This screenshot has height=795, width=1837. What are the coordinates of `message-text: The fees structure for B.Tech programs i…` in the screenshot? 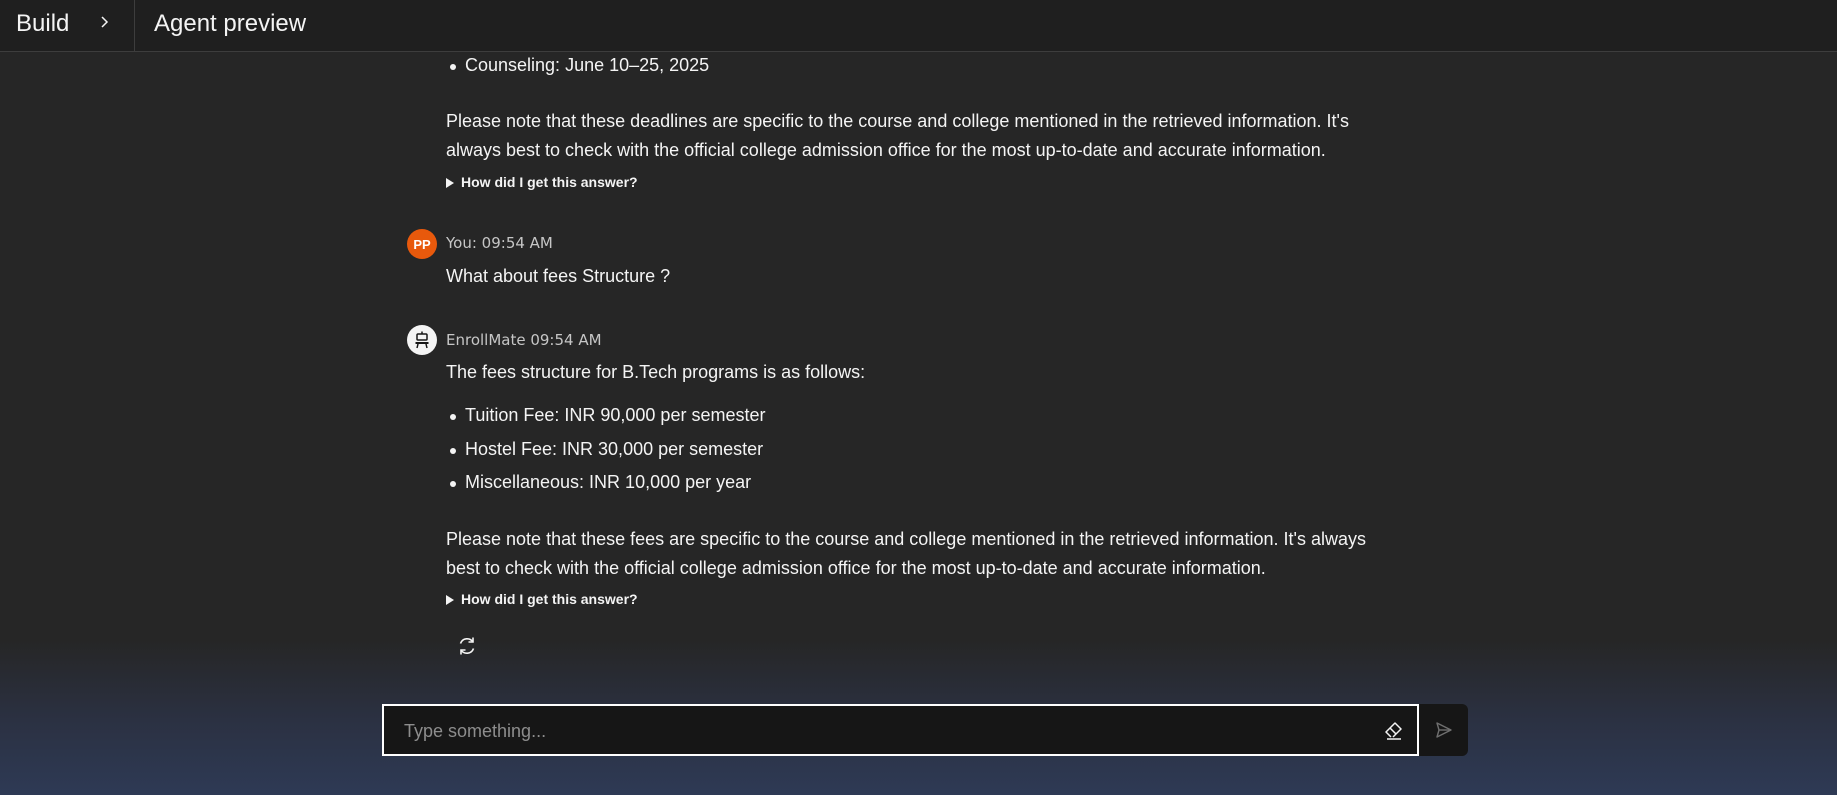 It's located at (656, 372).